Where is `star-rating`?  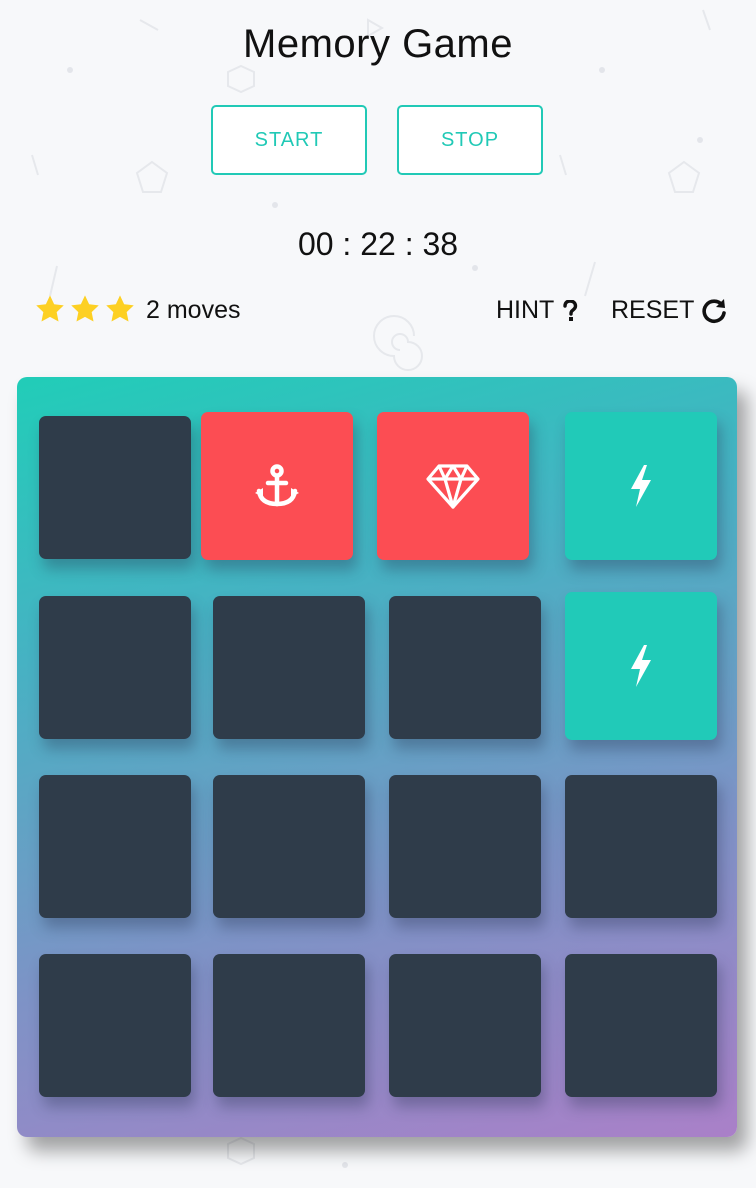 star-rating is located at coordinates (85, 309).